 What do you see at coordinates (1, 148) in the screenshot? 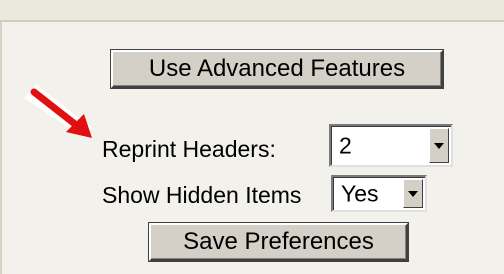
I see `left-divider` at bounding box center [1, 148].